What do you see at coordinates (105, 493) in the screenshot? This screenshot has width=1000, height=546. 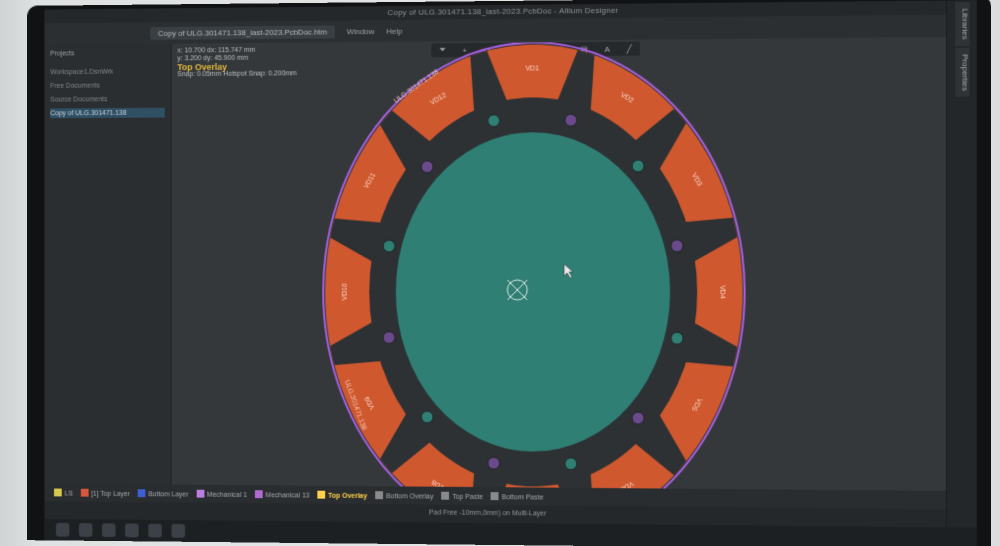 I see `layer-tab: [1] Top Layer` at bounding box center [105, 493].